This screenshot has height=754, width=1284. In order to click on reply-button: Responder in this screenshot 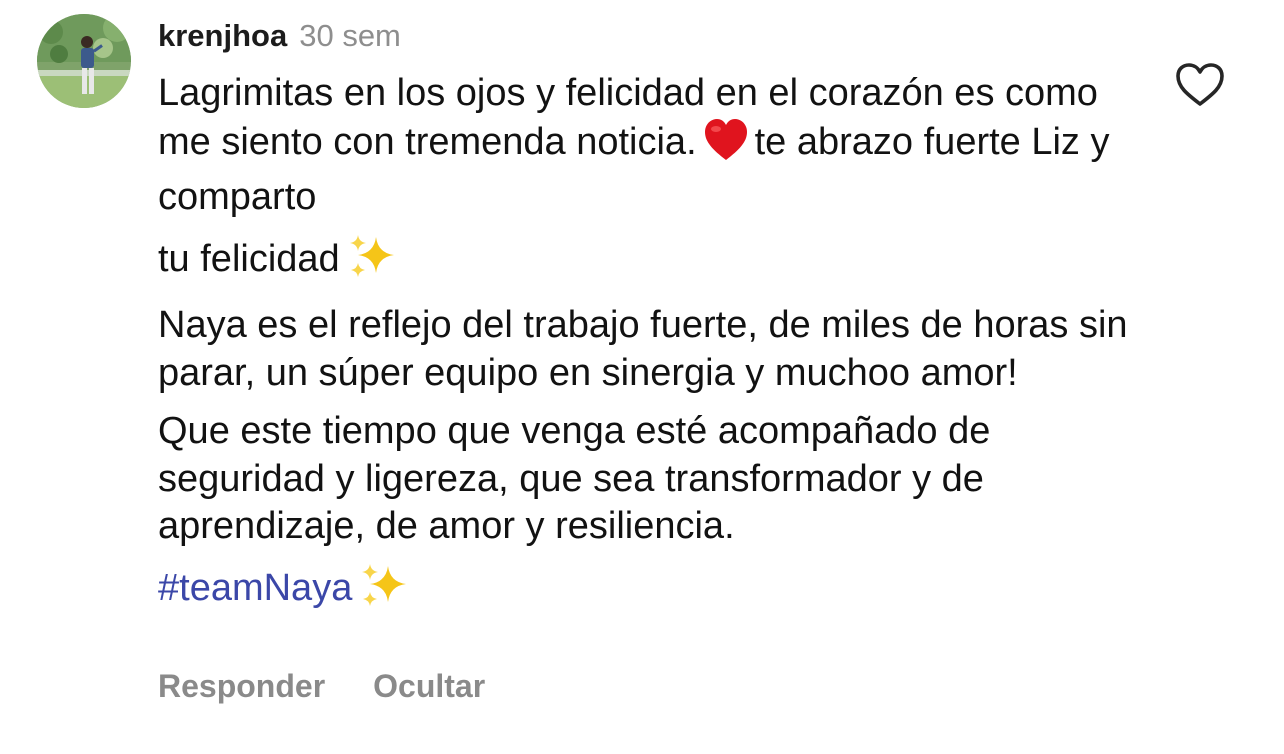, I will do `click(241, 686)`.